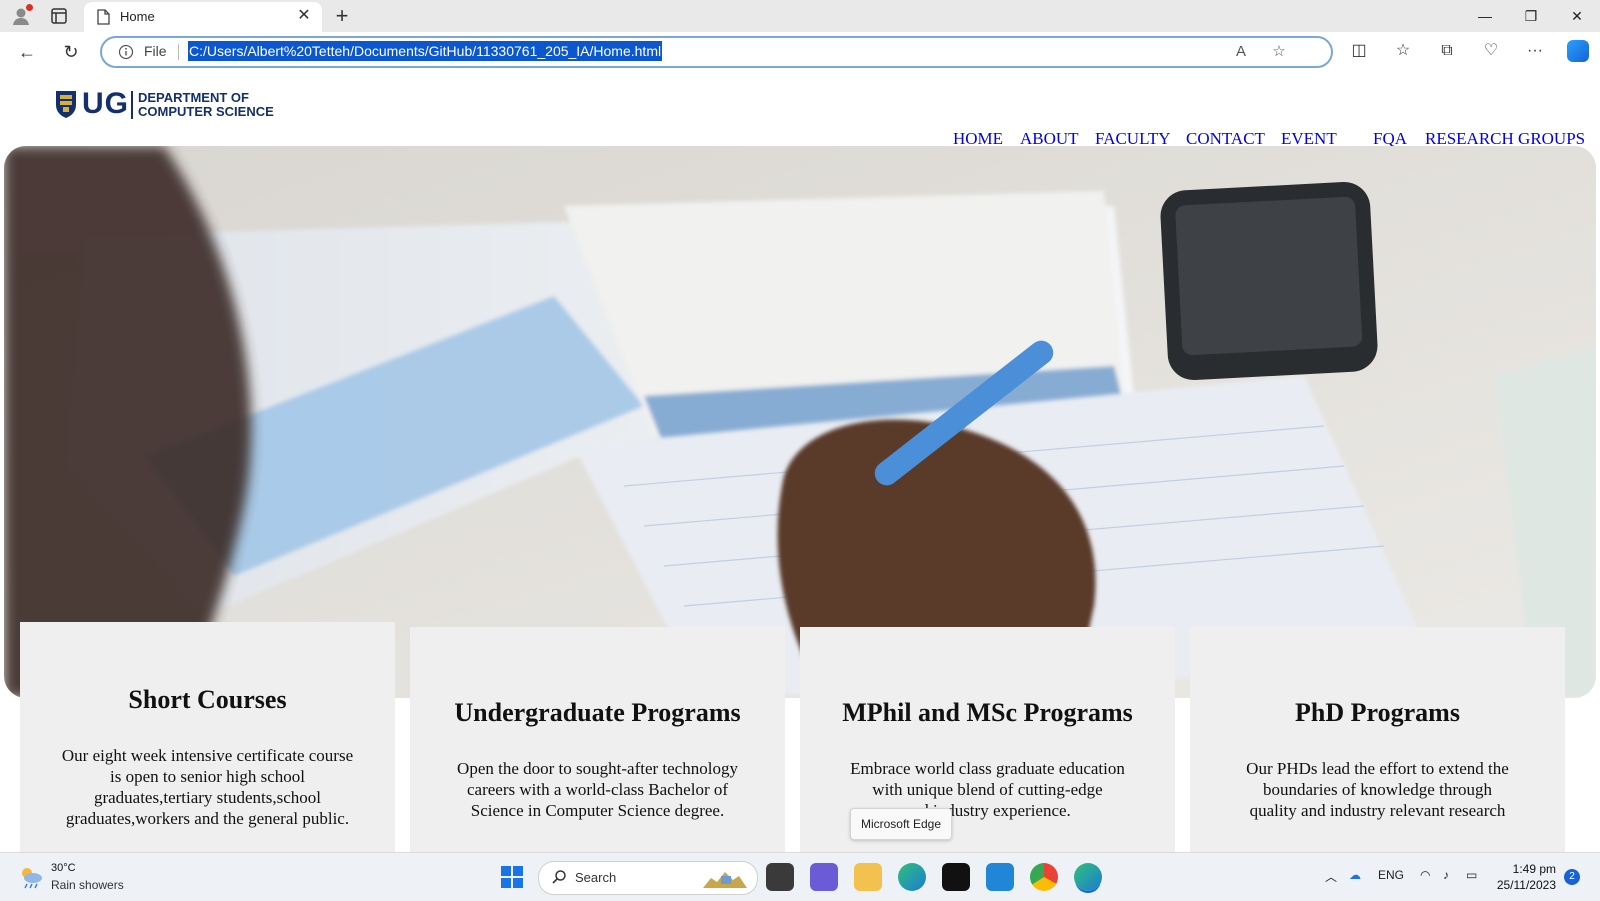  Describe the element at coordinates (203, 17) in the screenshot. I see `tab-home: Home ✕` at that location.